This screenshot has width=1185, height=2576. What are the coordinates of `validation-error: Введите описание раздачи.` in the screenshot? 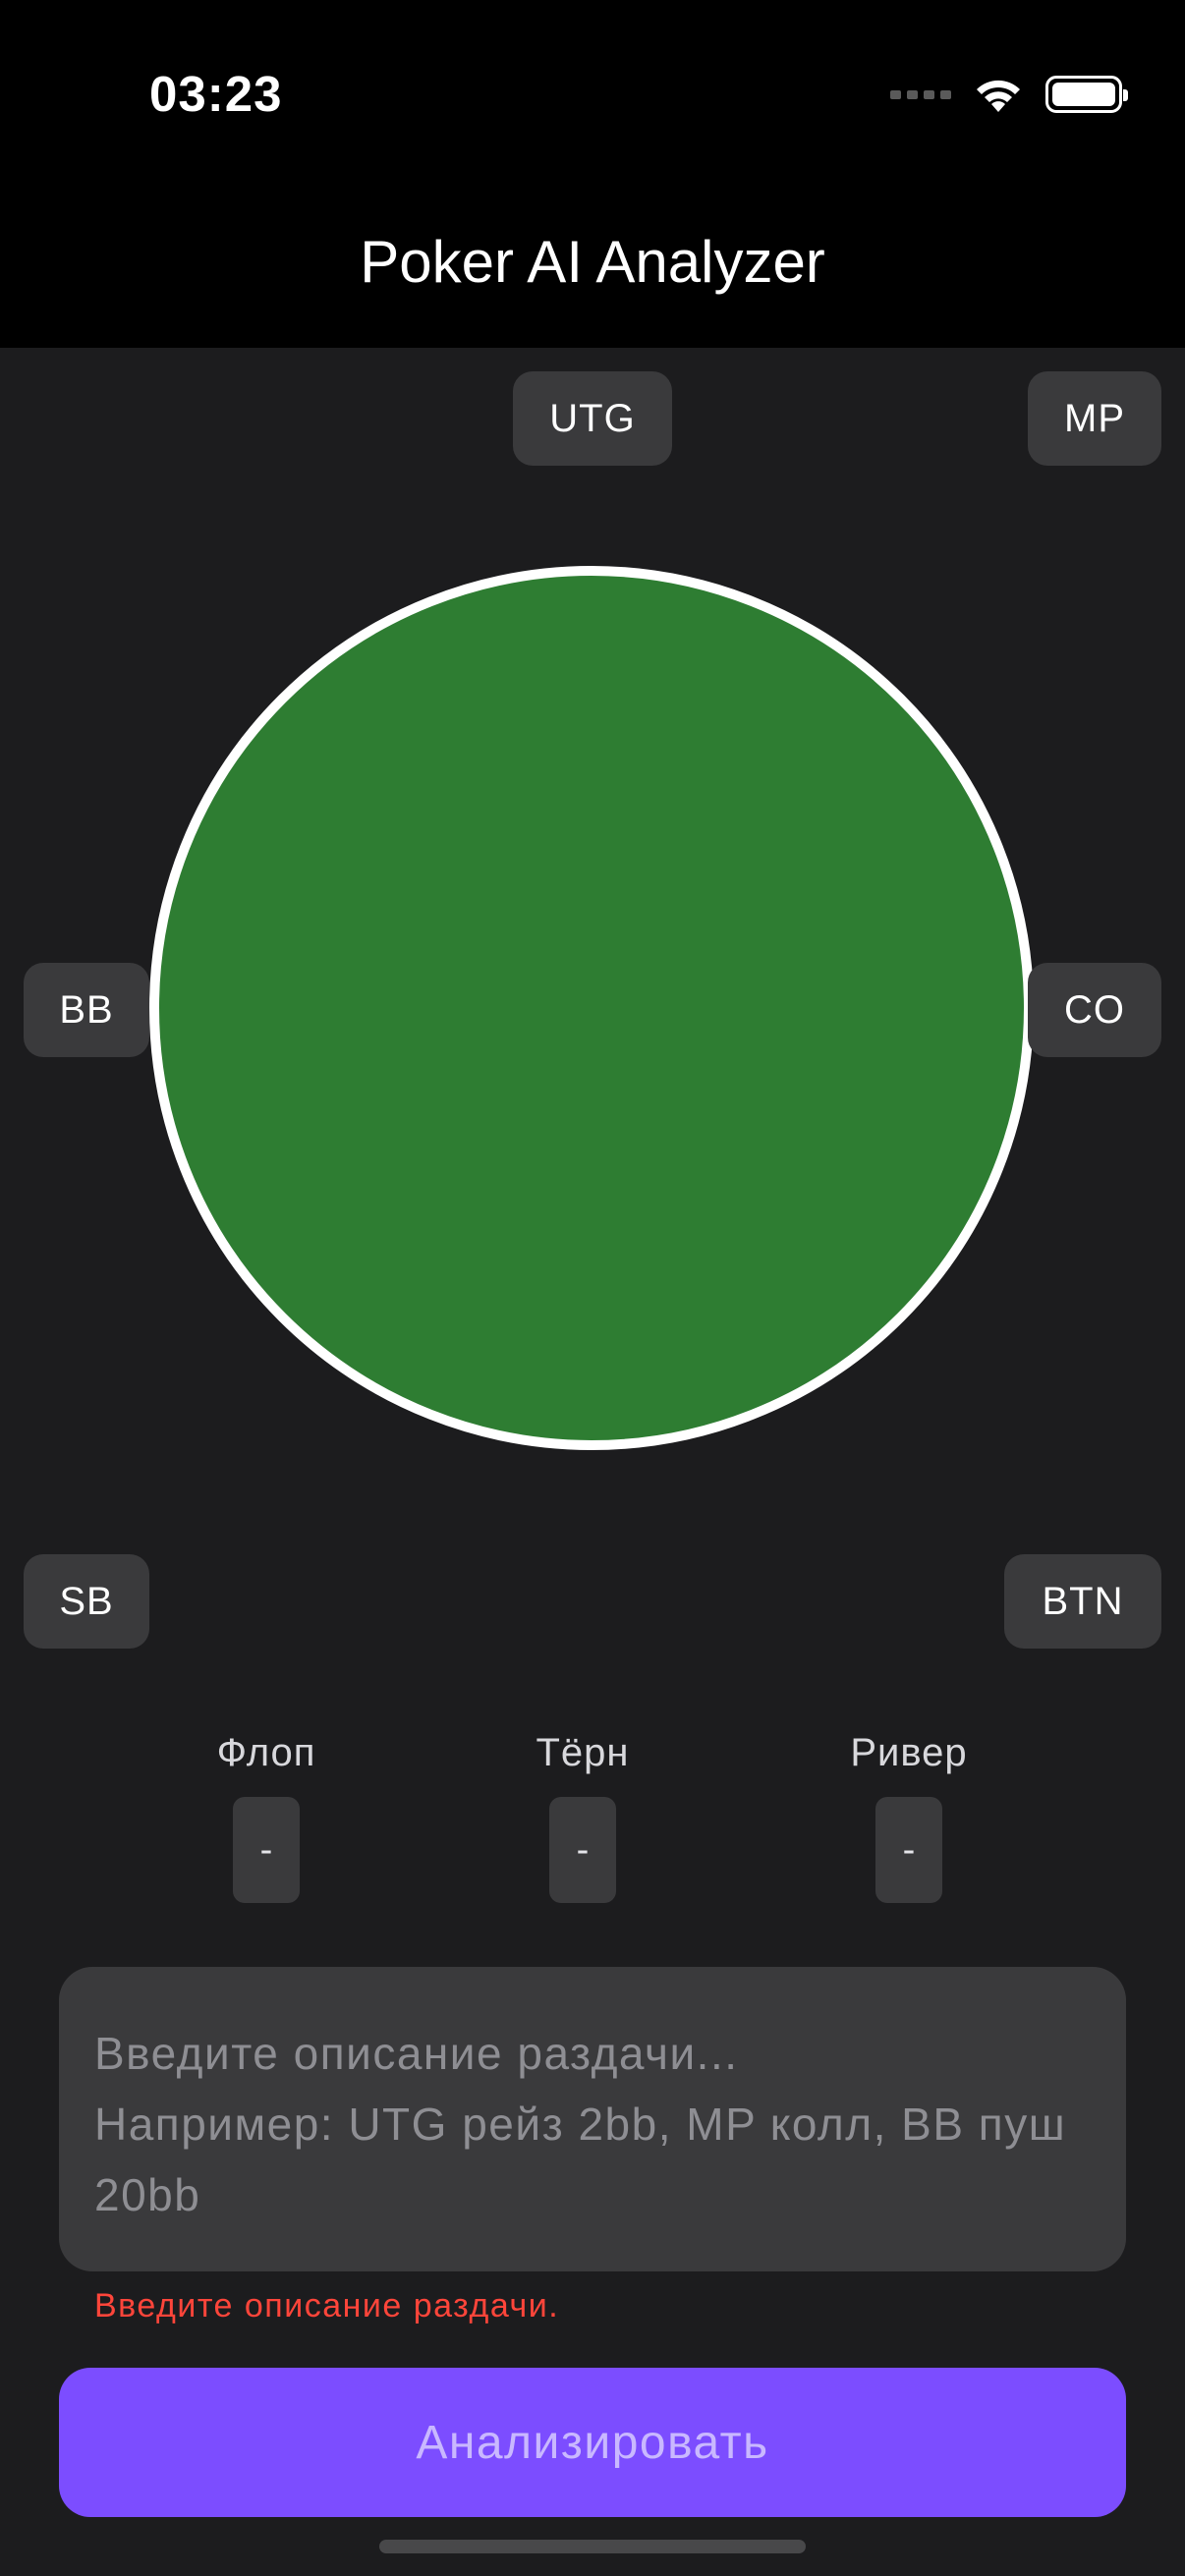 It's located at (327, 2305).